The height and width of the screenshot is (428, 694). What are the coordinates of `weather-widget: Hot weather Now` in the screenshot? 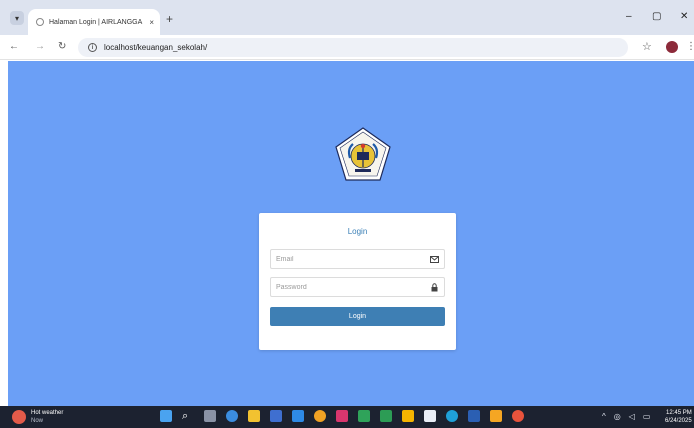 It's located at (37, 417).